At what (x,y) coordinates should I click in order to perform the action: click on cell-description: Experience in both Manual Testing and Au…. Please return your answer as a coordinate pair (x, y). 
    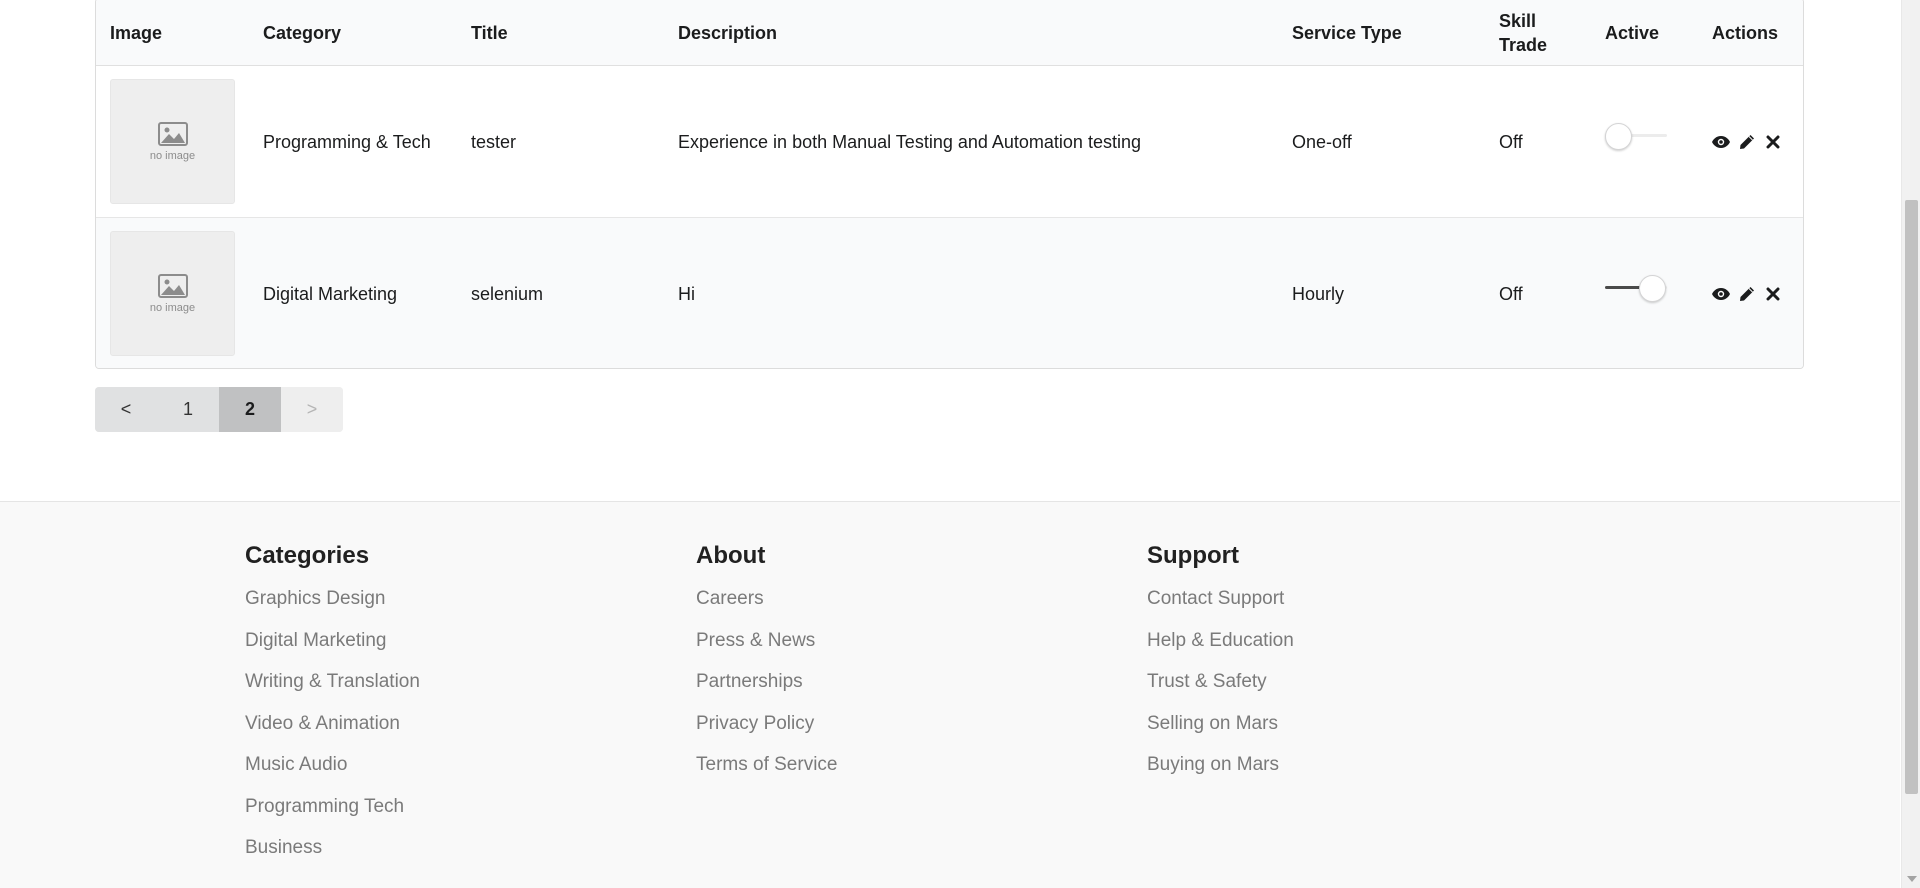
    Looking at the image, I should click on (909, 141).